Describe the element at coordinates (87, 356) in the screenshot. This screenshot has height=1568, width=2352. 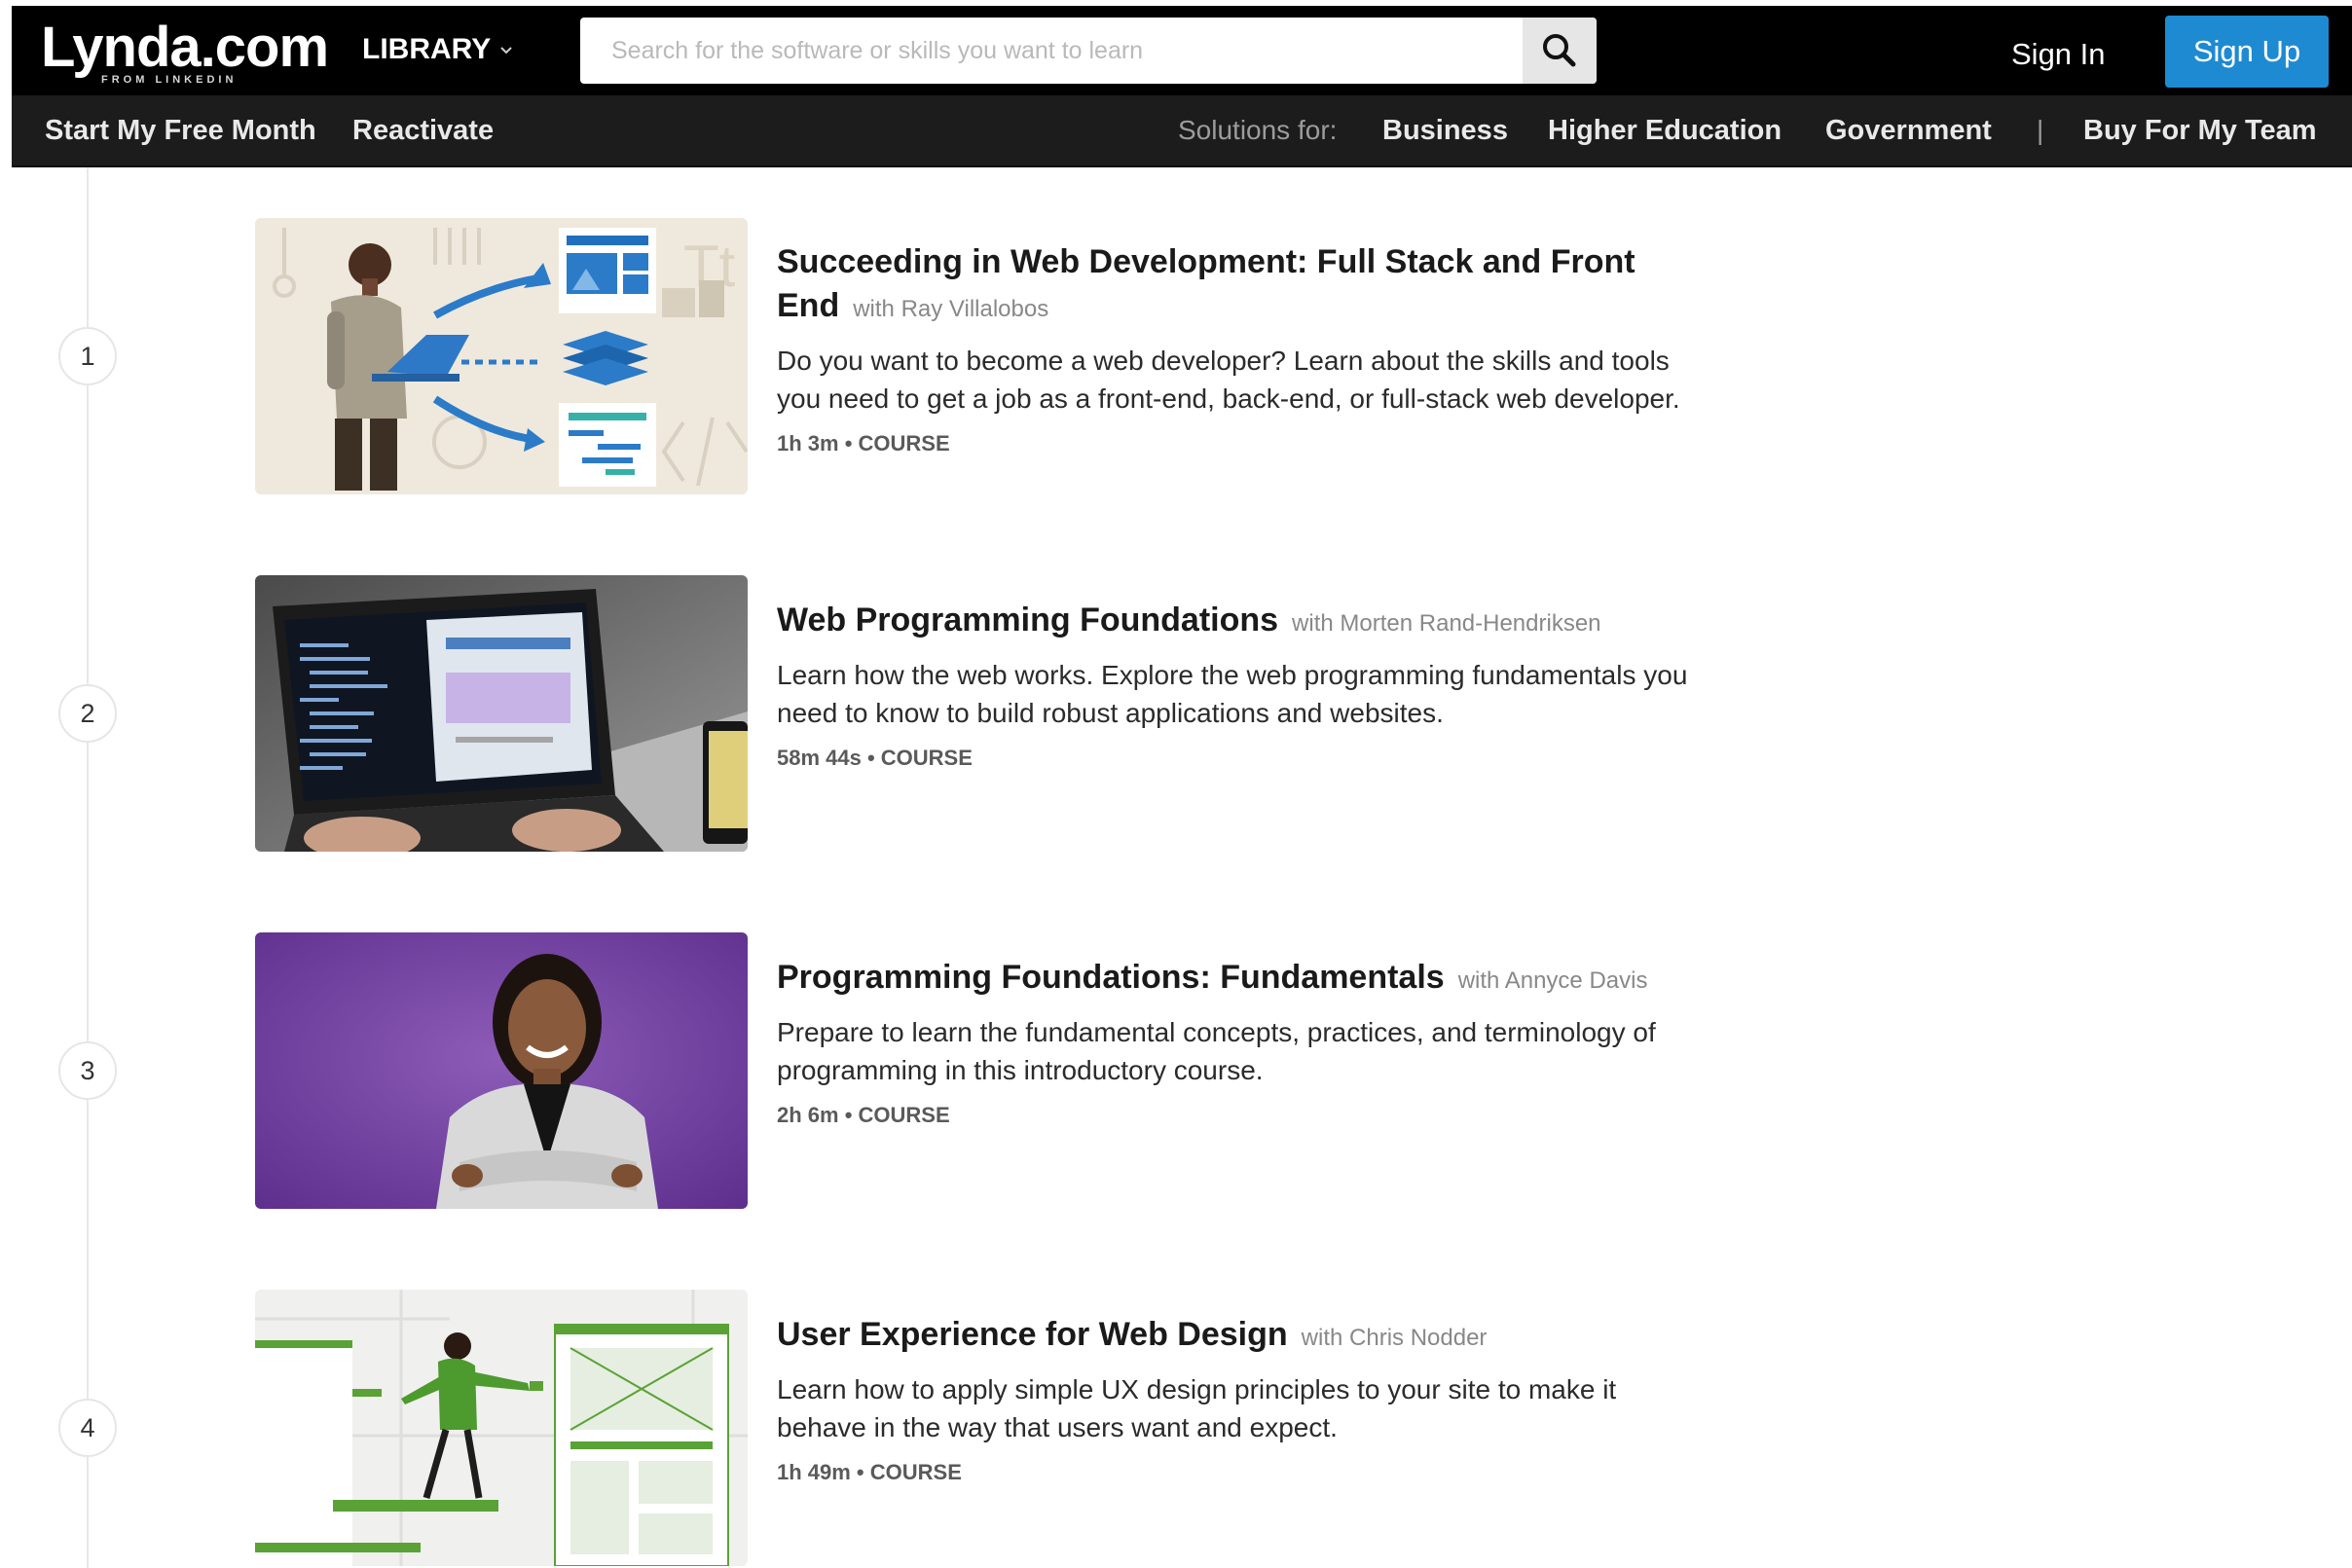
I see `course-number-badge: 1` at that location.